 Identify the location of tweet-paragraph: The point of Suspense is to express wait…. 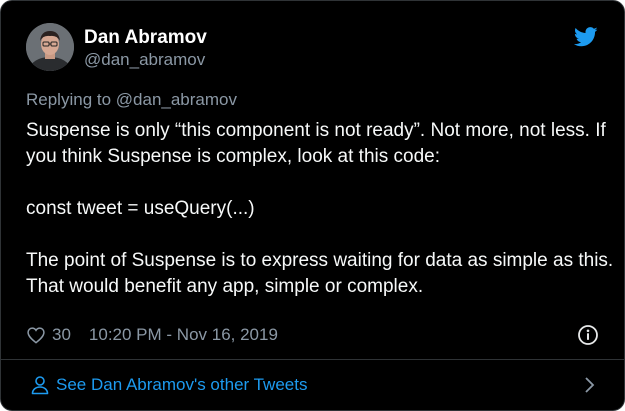
(320, 273).